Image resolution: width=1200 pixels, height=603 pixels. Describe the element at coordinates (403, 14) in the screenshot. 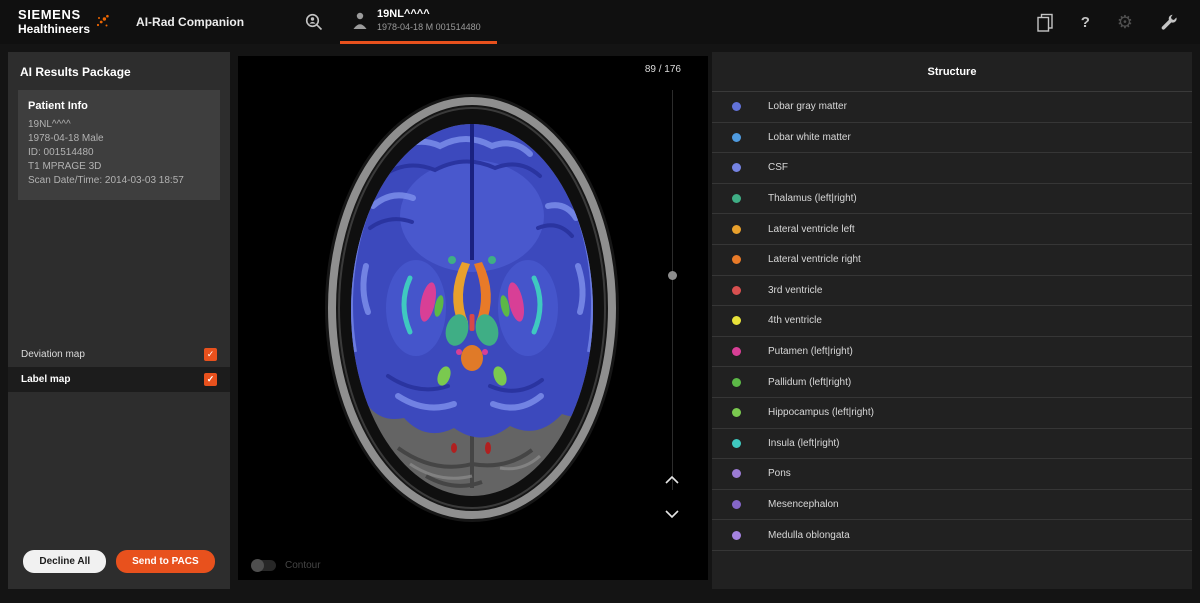

I see `patient-tab-name: 19NL^^^^` at that location.